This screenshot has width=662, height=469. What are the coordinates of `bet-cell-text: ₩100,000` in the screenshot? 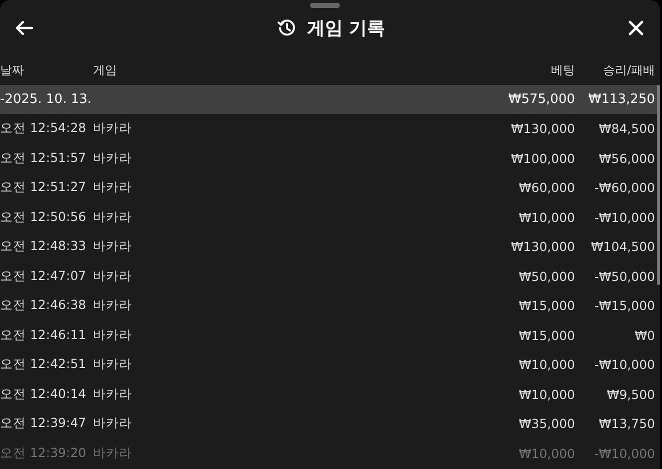 It's located at (542, 158).